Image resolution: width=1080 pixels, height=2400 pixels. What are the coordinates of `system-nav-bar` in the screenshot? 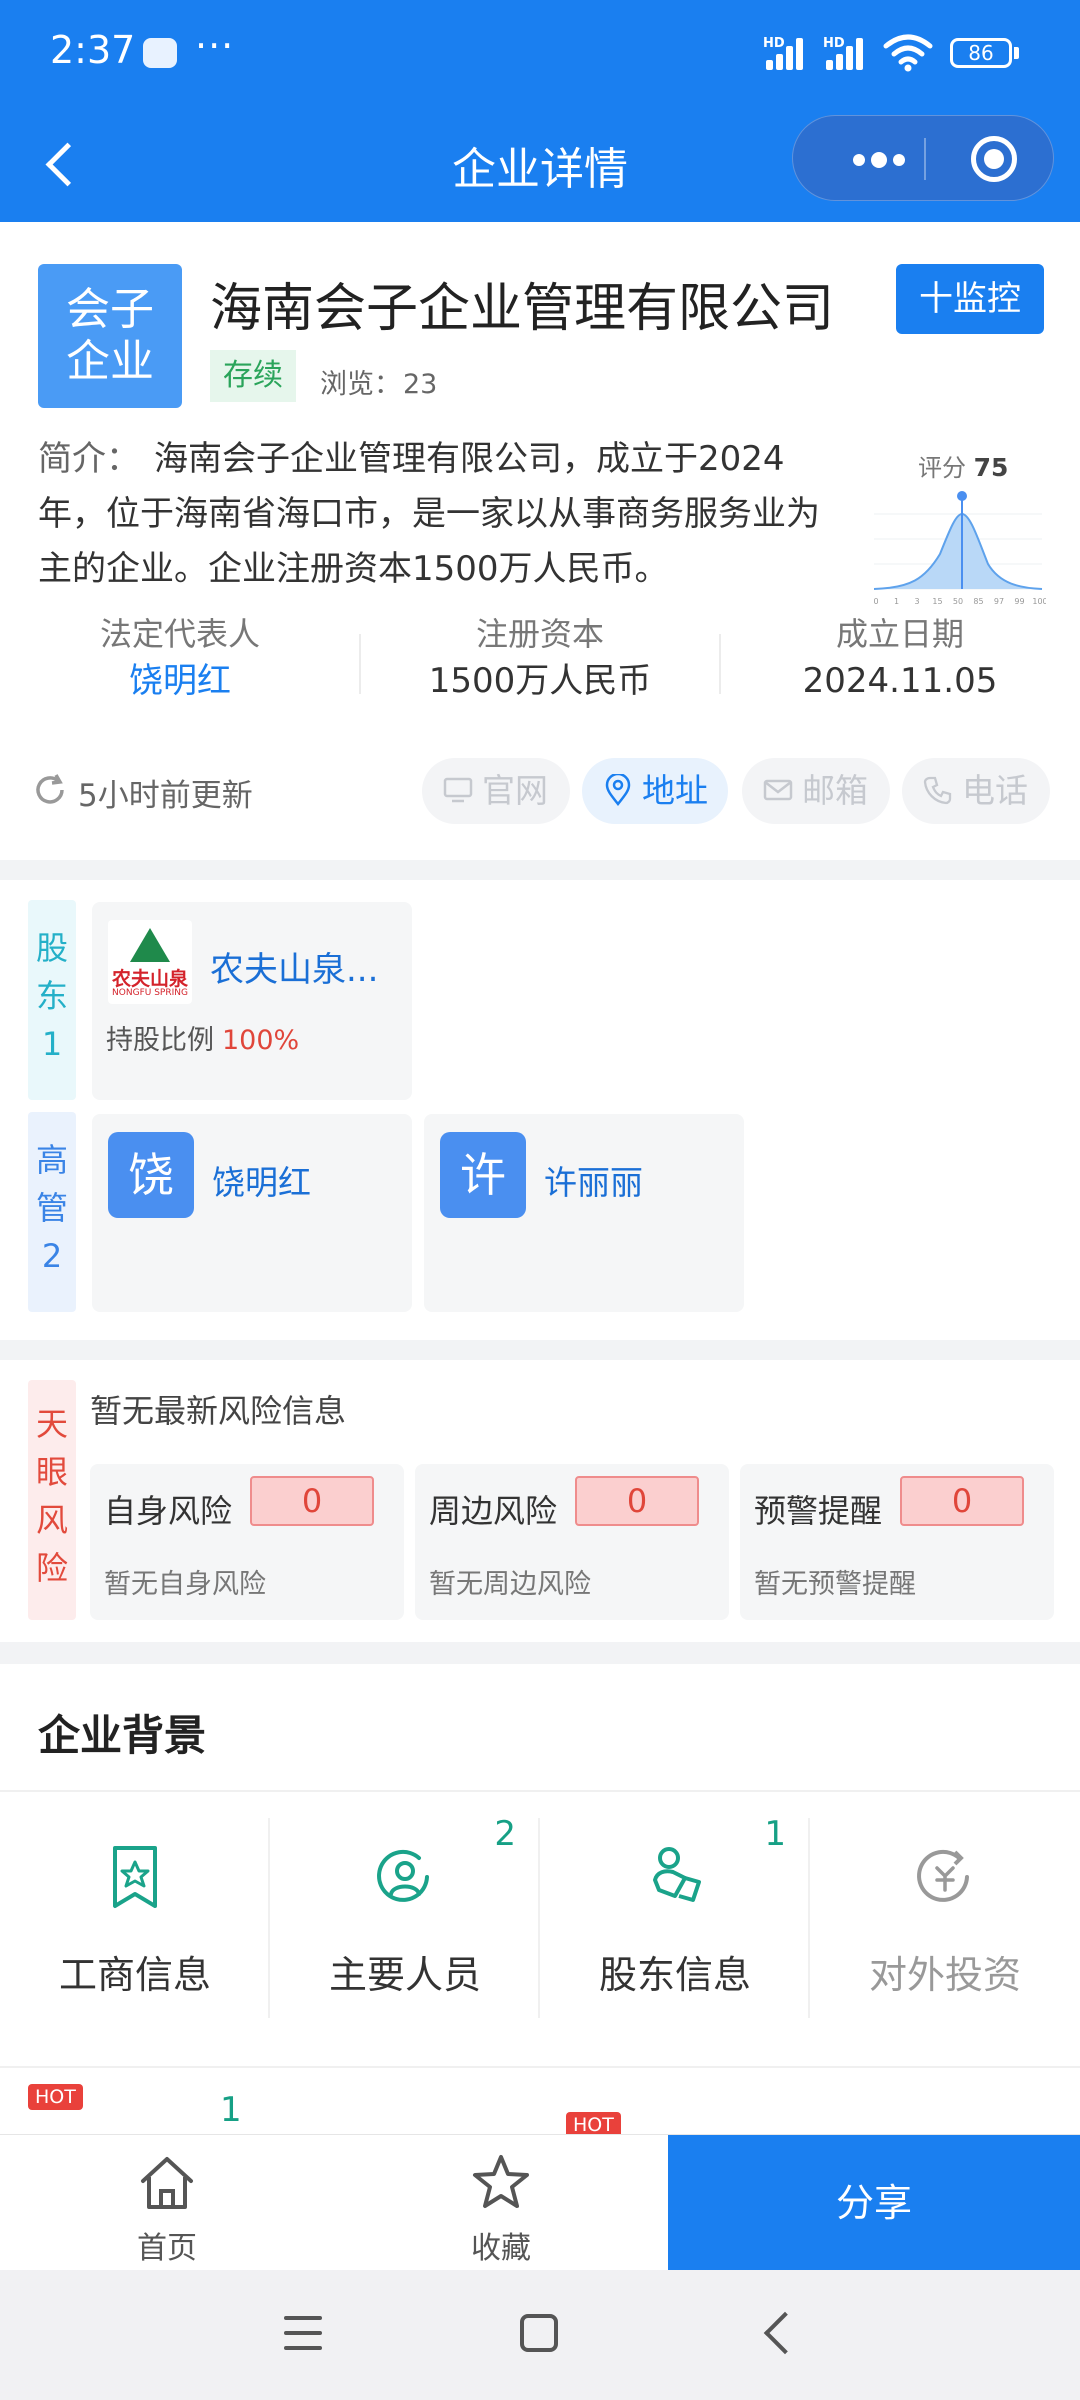 It's located at (540, 2335).